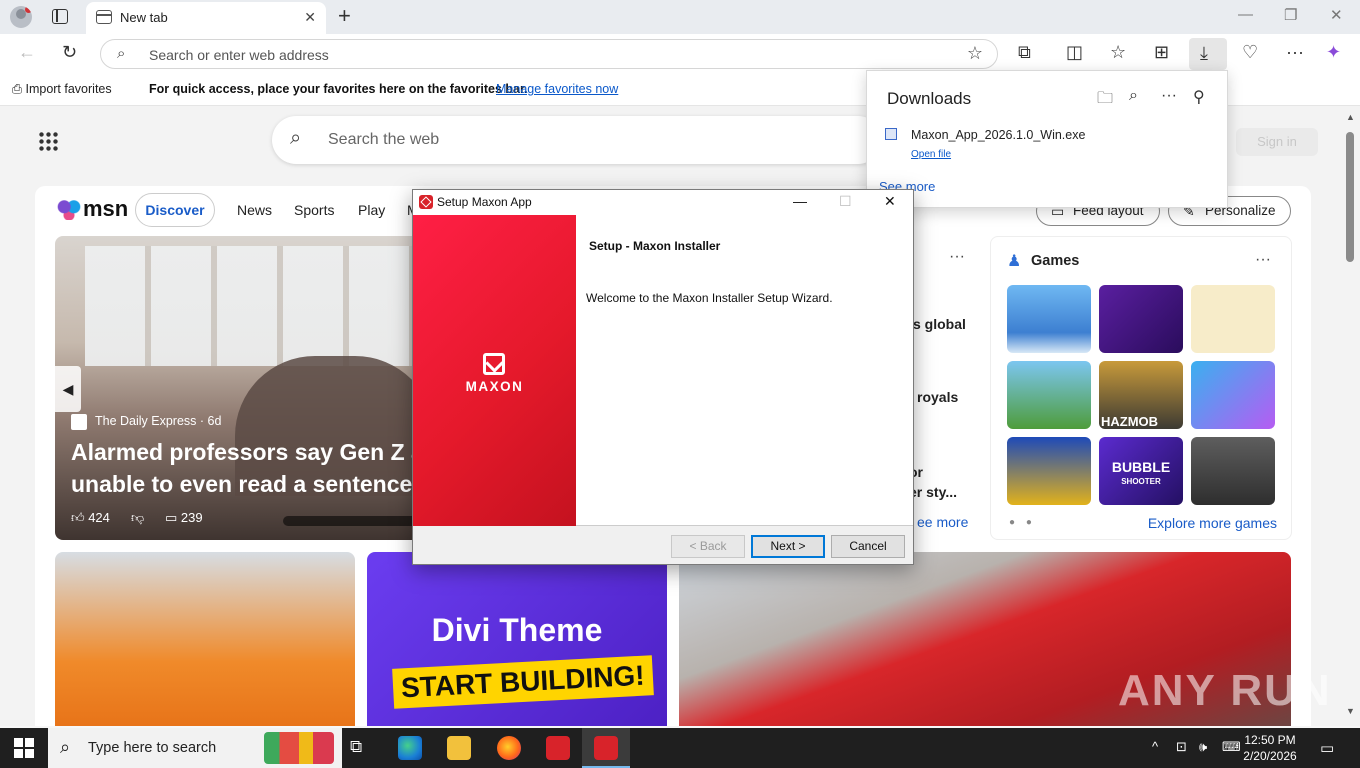 The image size is (1360, 768). I want to click on games-icon: ♟, so click(1014, 261).